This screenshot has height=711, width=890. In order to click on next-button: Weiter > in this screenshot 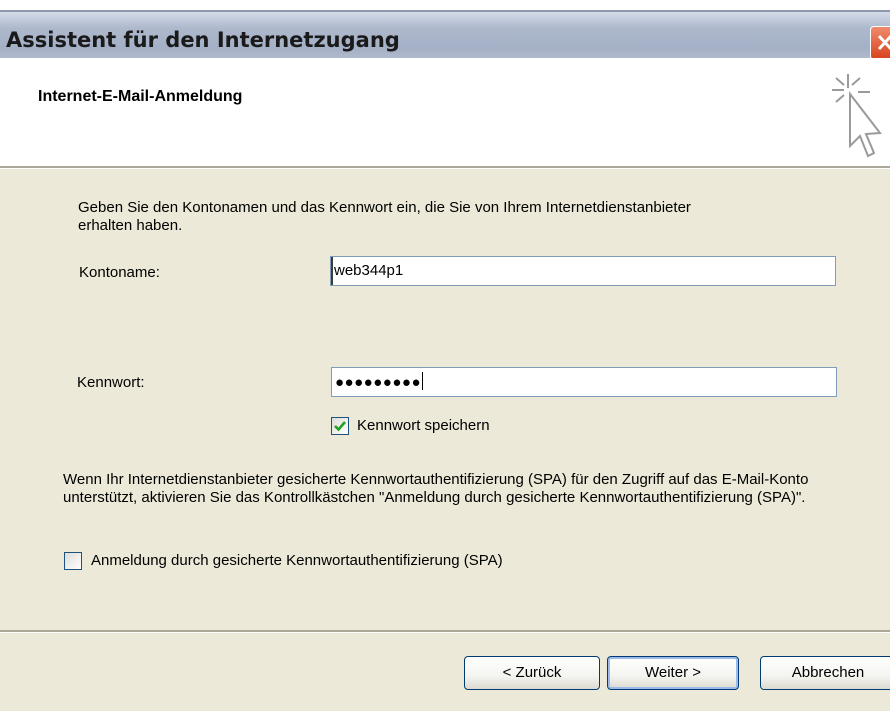, I will do `click(673, 673)`.